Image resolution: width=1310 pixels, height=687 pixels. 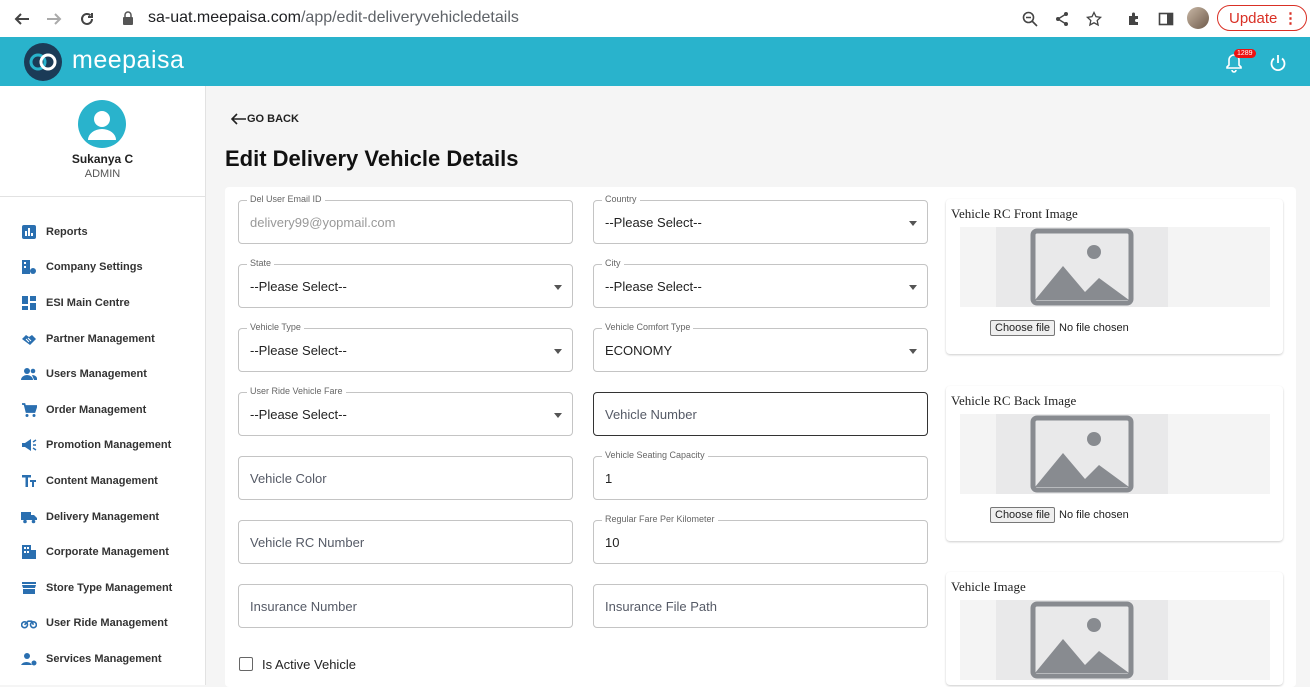 I want to click on go-back-link: GO BACK, so click(x=265, y=119).